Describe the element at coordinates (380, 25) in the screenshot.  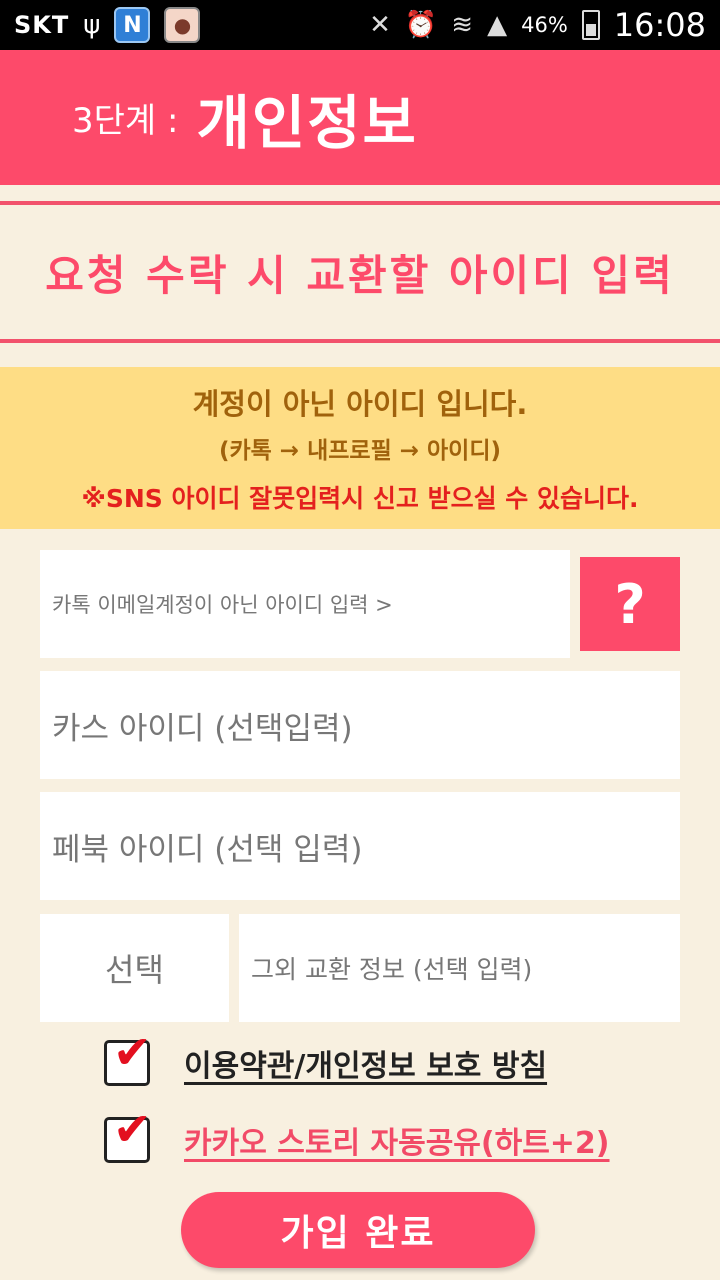
I see `mute-icon: ✕` at that location.